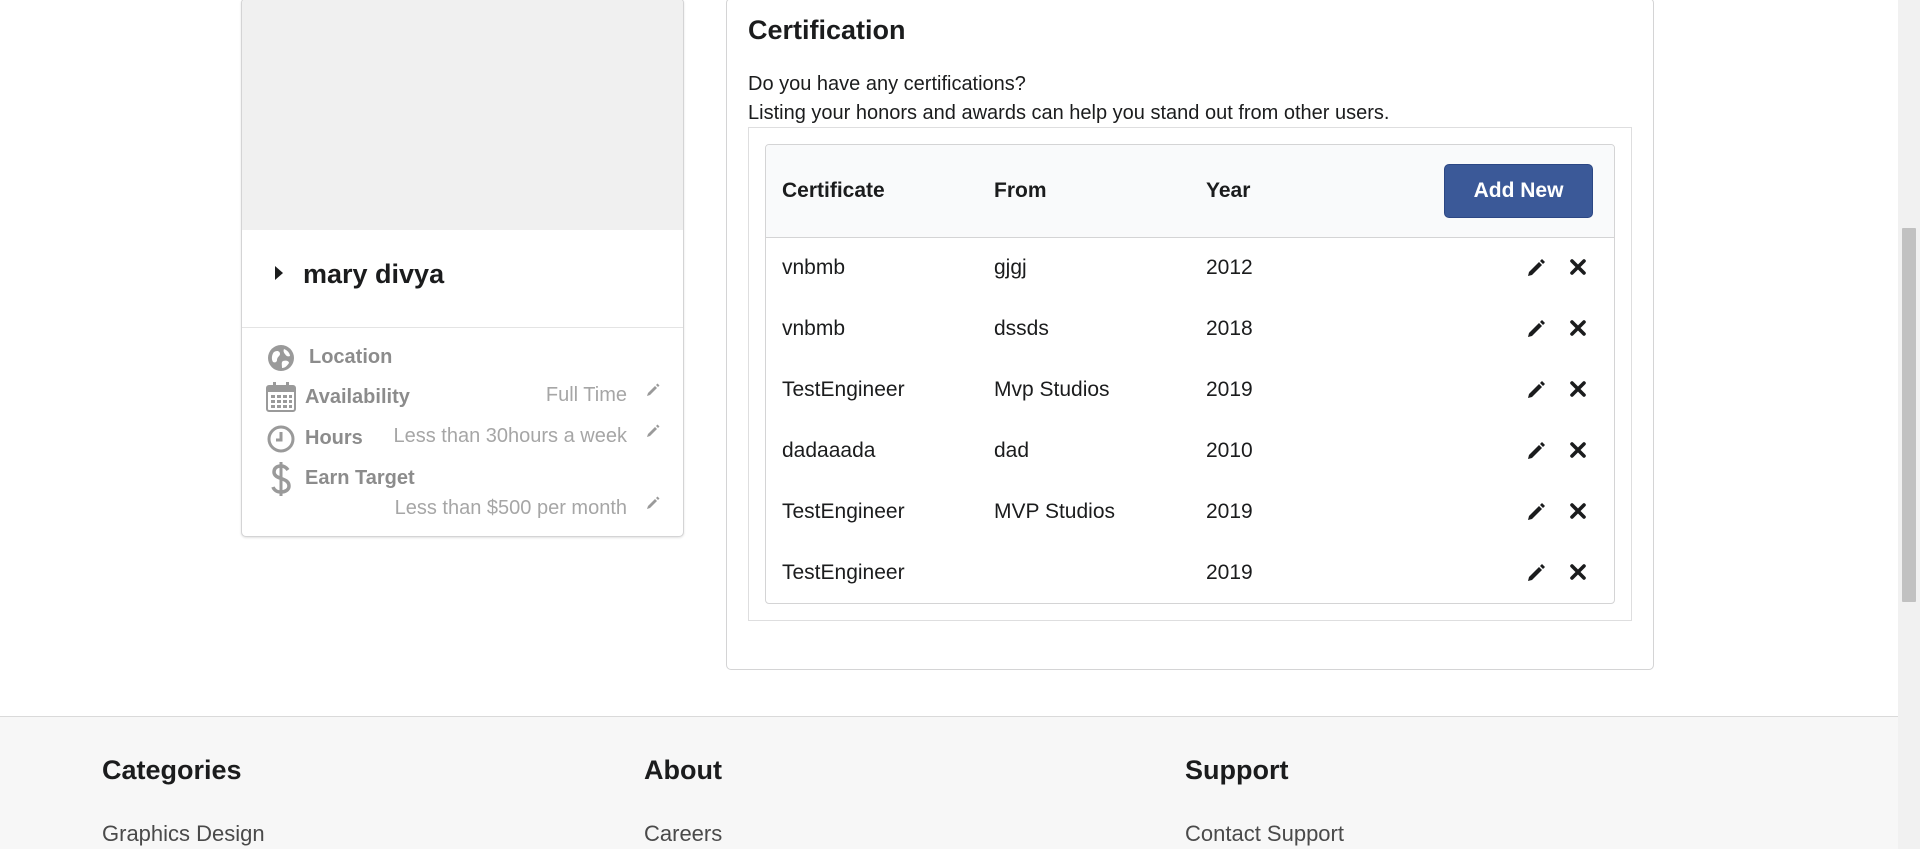 This screenshot has width=1920, height=849. What do you see at coordinates (1190, 451) in the screenshot?
I see `table-row: dadaaada dad 2010` at bounding box center [1190, 451].